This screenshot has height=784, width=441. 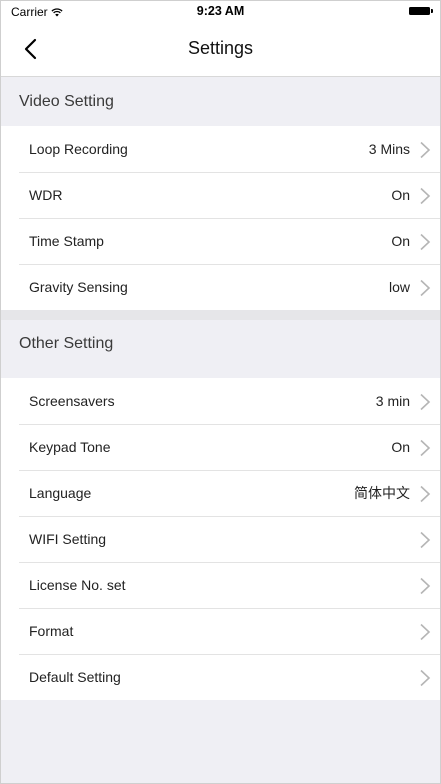 I want to click on row-label: License No. set, so click(x=77, y=585).